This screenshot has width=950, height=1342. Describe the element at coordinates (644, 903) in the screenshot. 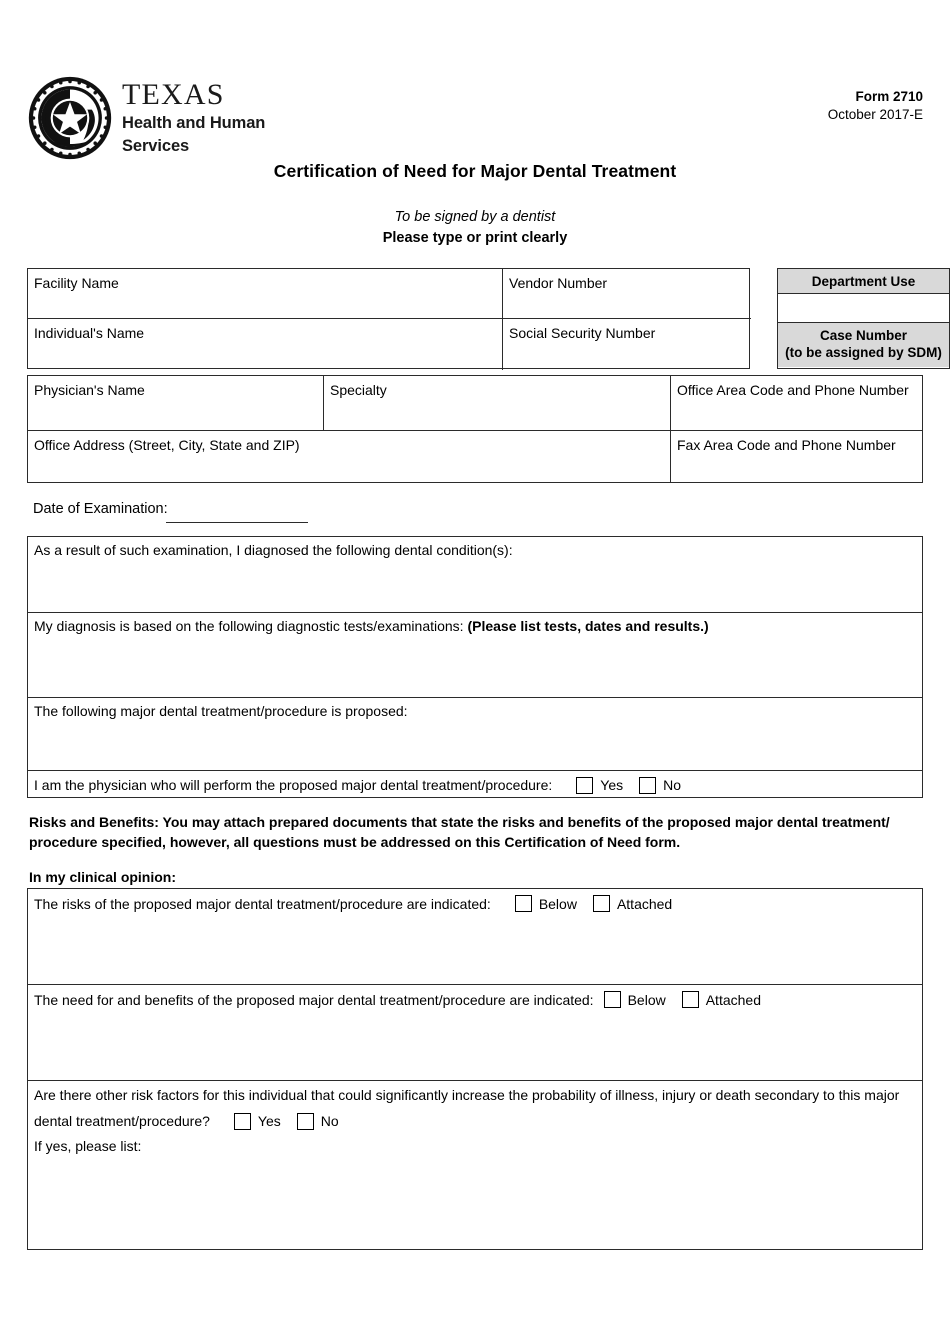

I see `risks-attached-label: Attached` at that location.